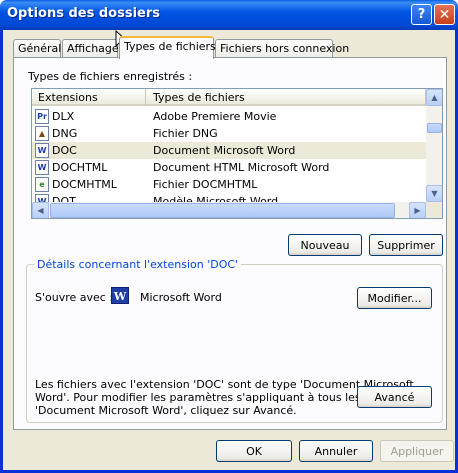  I want to click on ok-button: OK, so click(254, 451).